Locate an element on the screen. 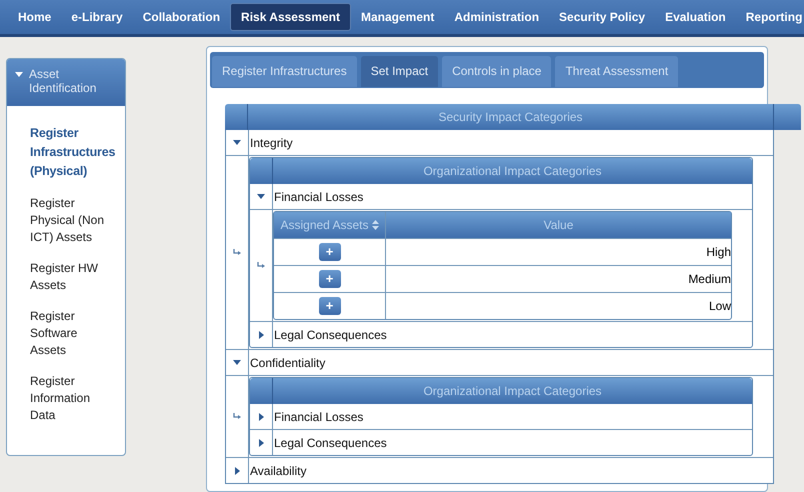 The height and width of the screenshot is (492, 804). nav-tab: Management is located at coordinates (397, 17).